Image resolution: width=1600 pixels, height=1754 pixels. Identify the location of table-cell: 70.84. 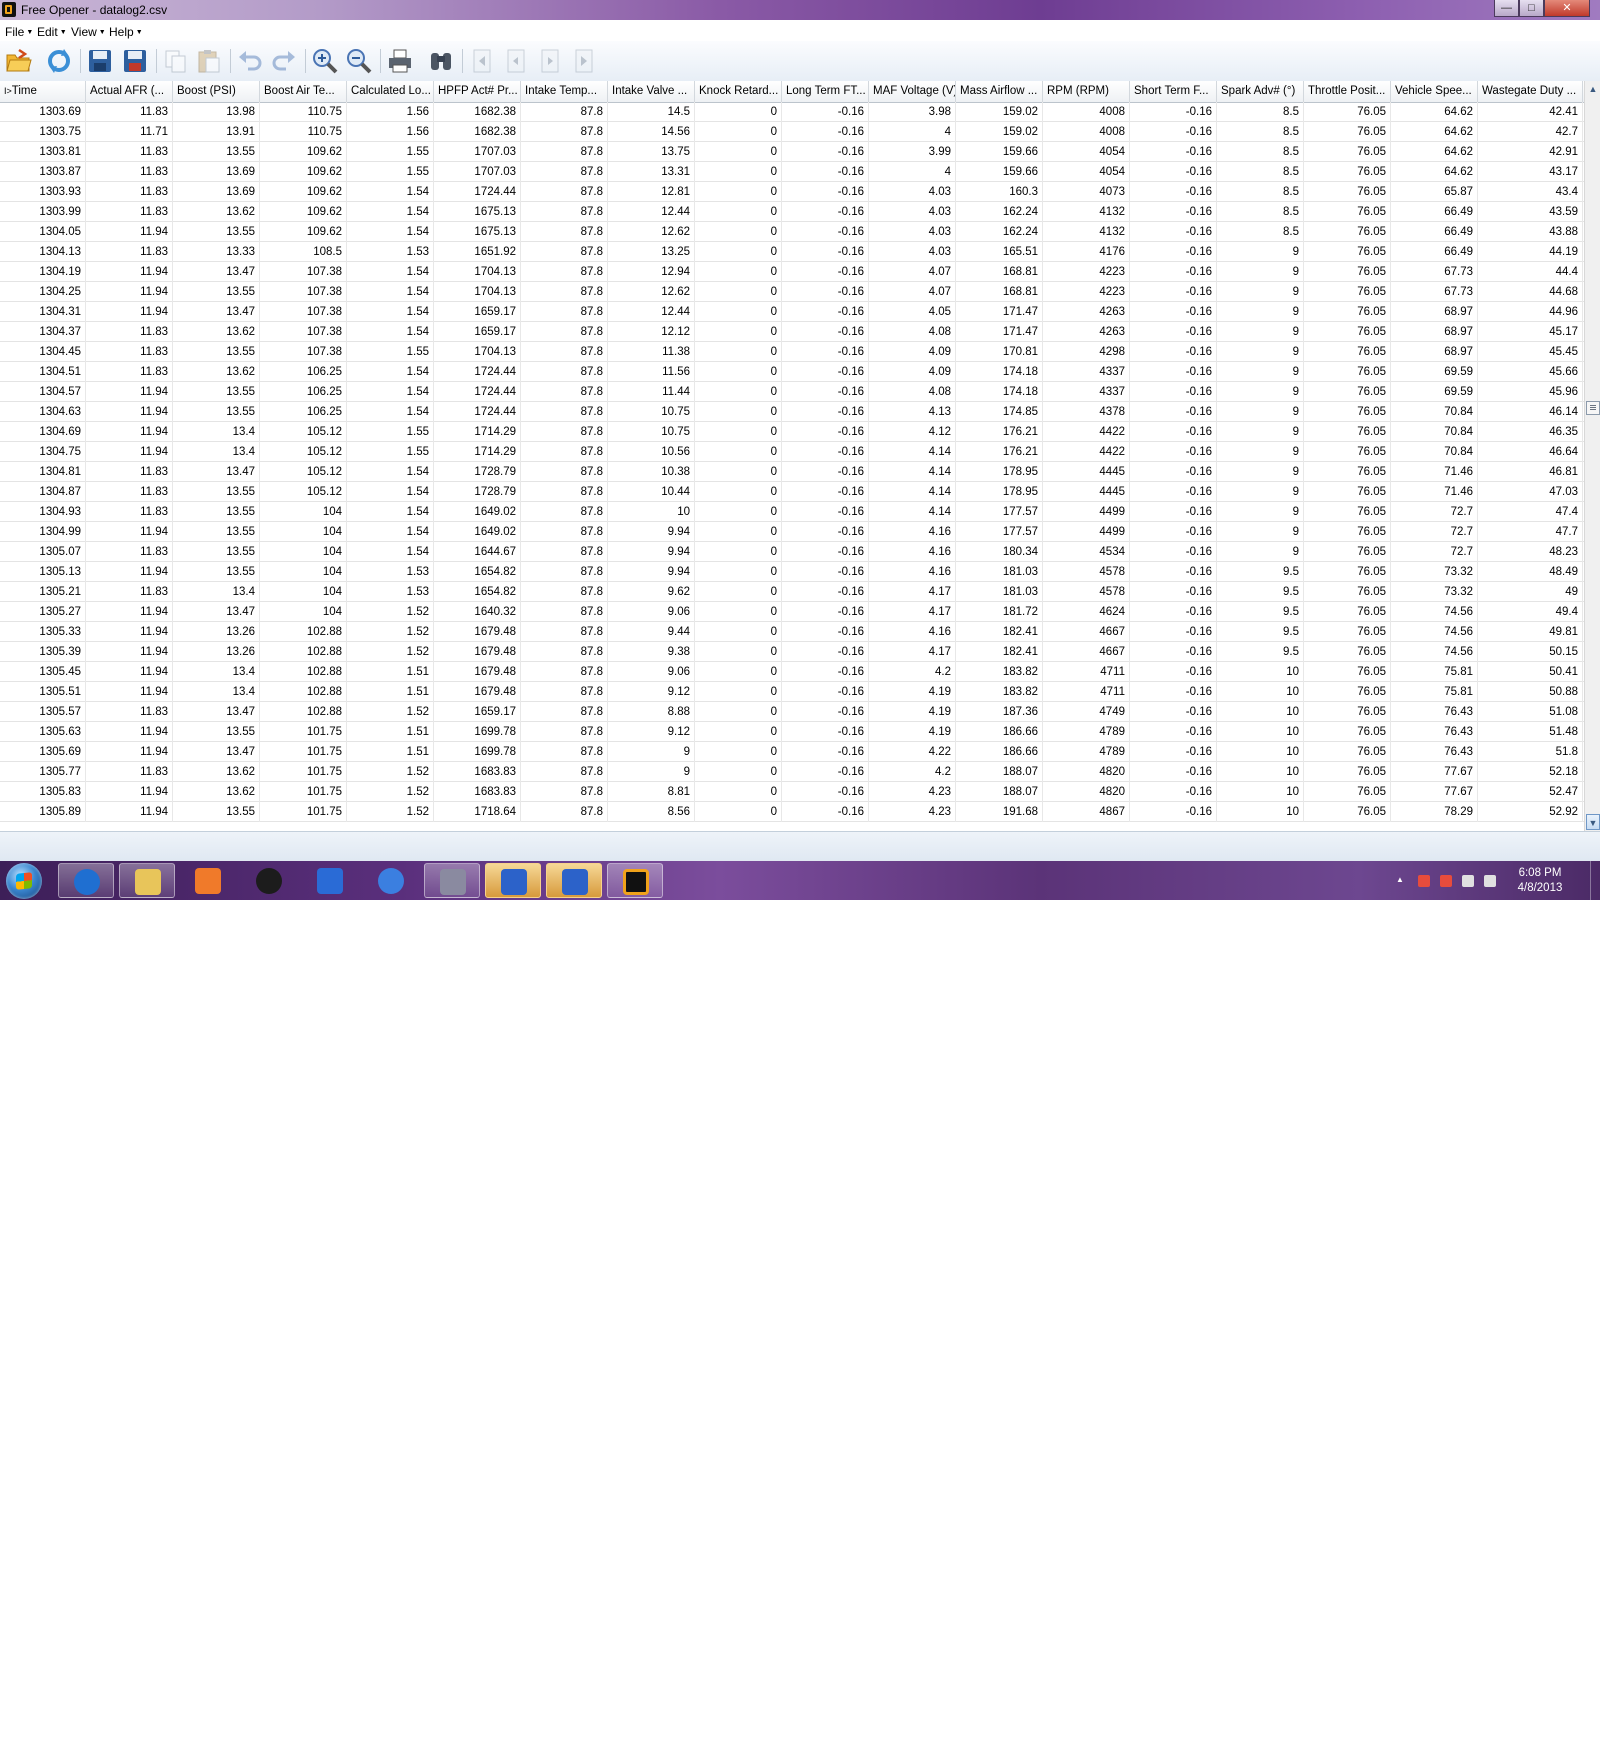
(1434, 432).